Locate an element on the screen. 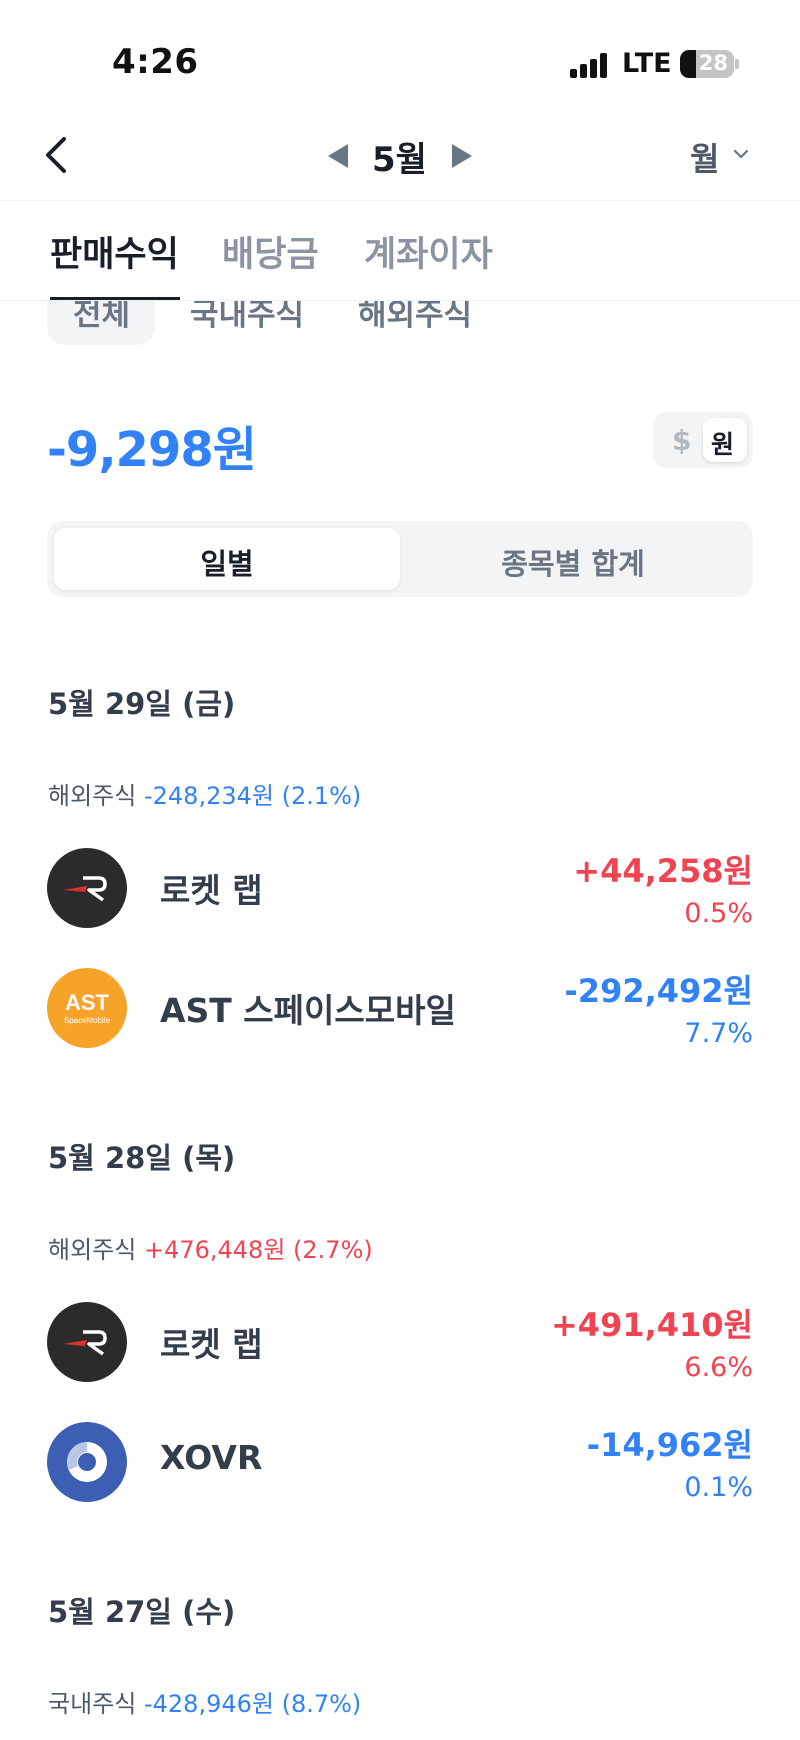  chevron-down-icon is located at coordinates (741, 154).